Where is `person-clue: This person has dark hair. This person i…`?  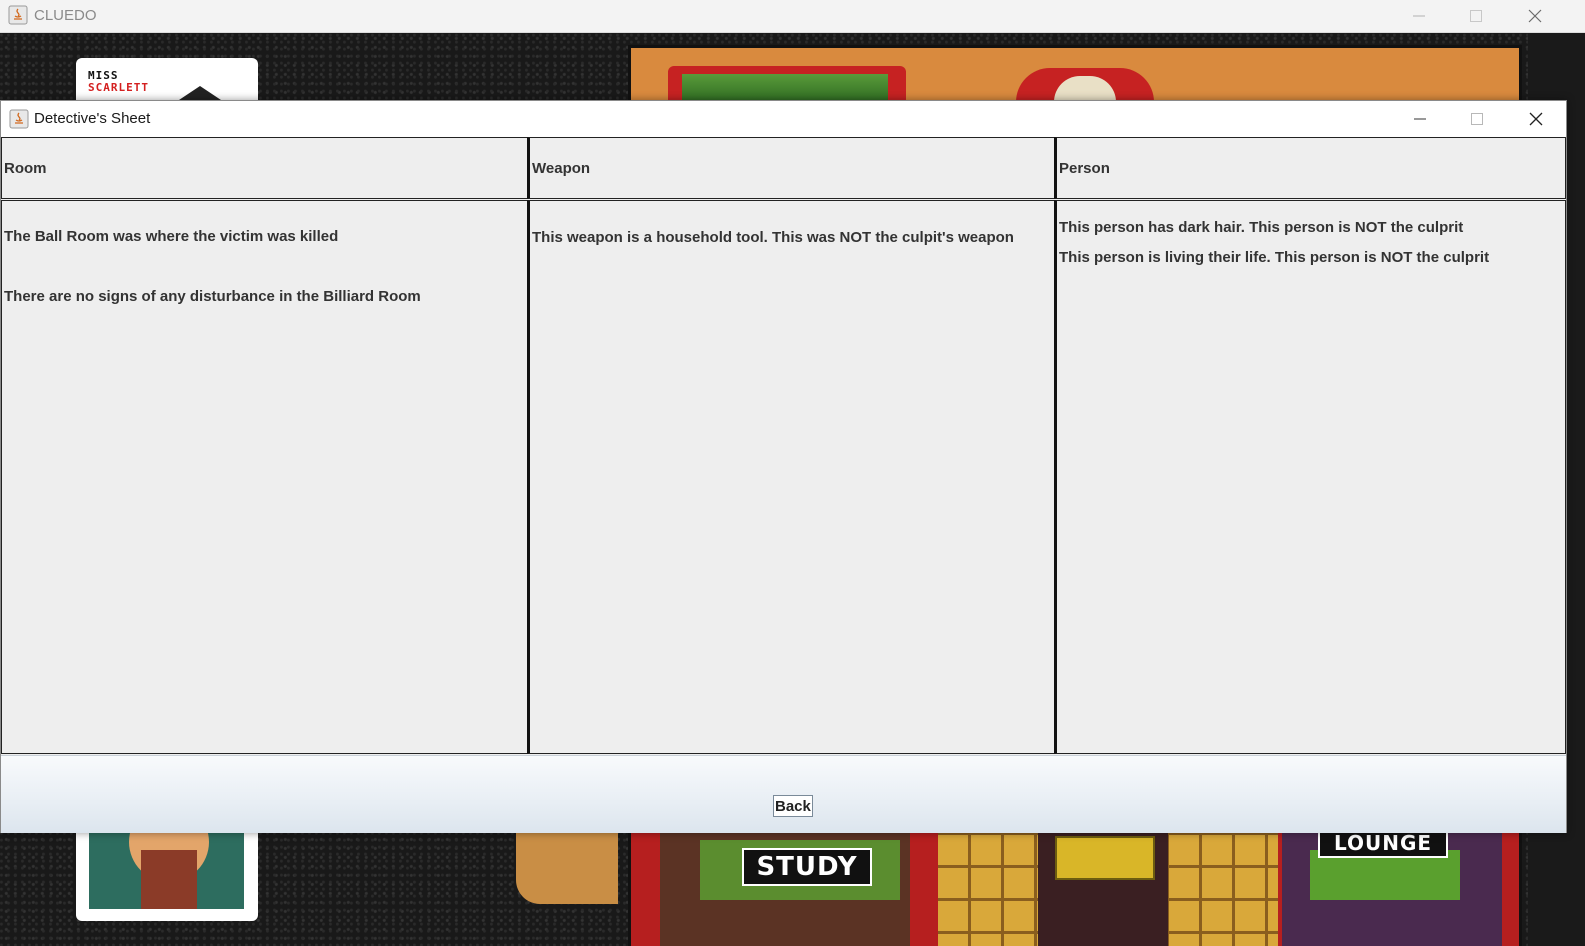
person-clue: This person has dark hair. This person i… is located at coordinates (1261, 227).